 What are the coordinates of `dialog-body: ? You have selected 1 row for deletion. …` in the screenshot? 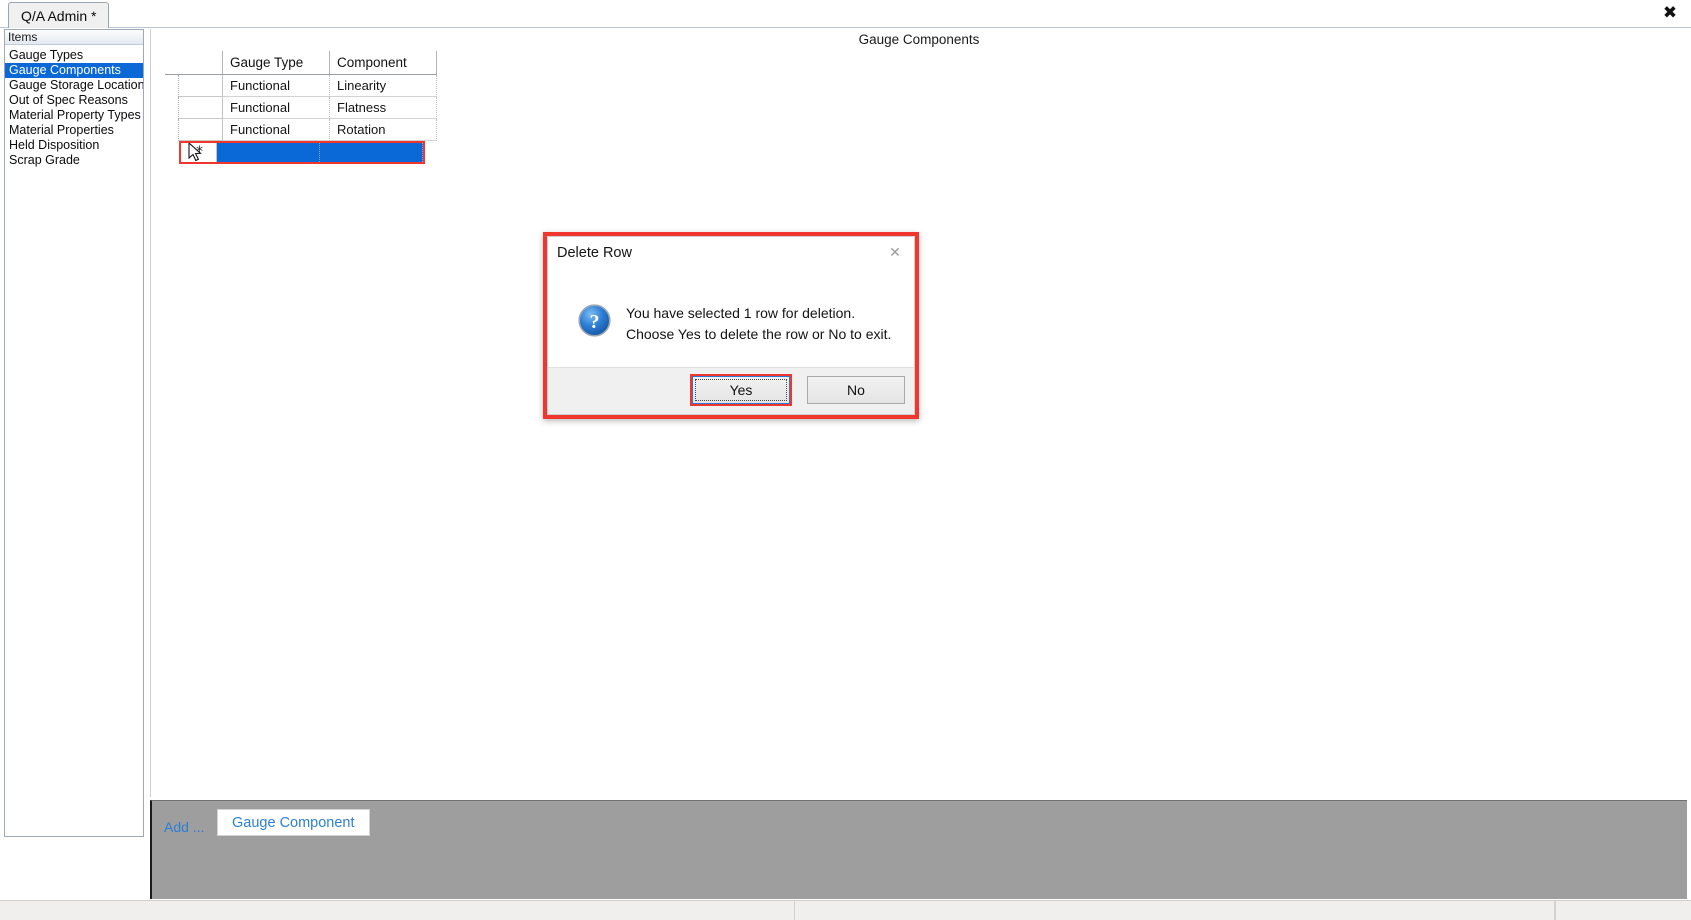 It's located at (731, 322).